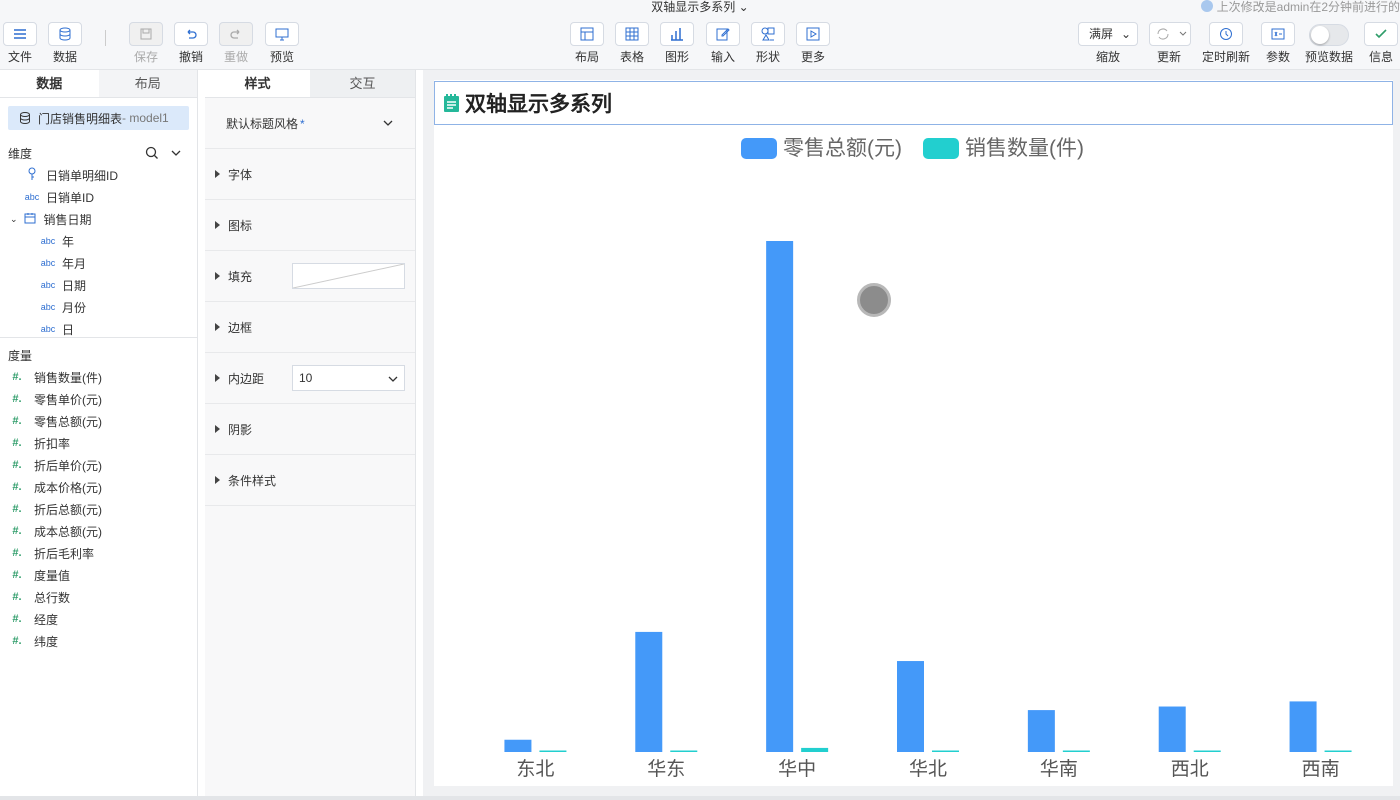 This screenshot has height=800, width=1400. Describe the element at coordinates (723, 34) in the screenshot. I see `edit-icon` at that location.